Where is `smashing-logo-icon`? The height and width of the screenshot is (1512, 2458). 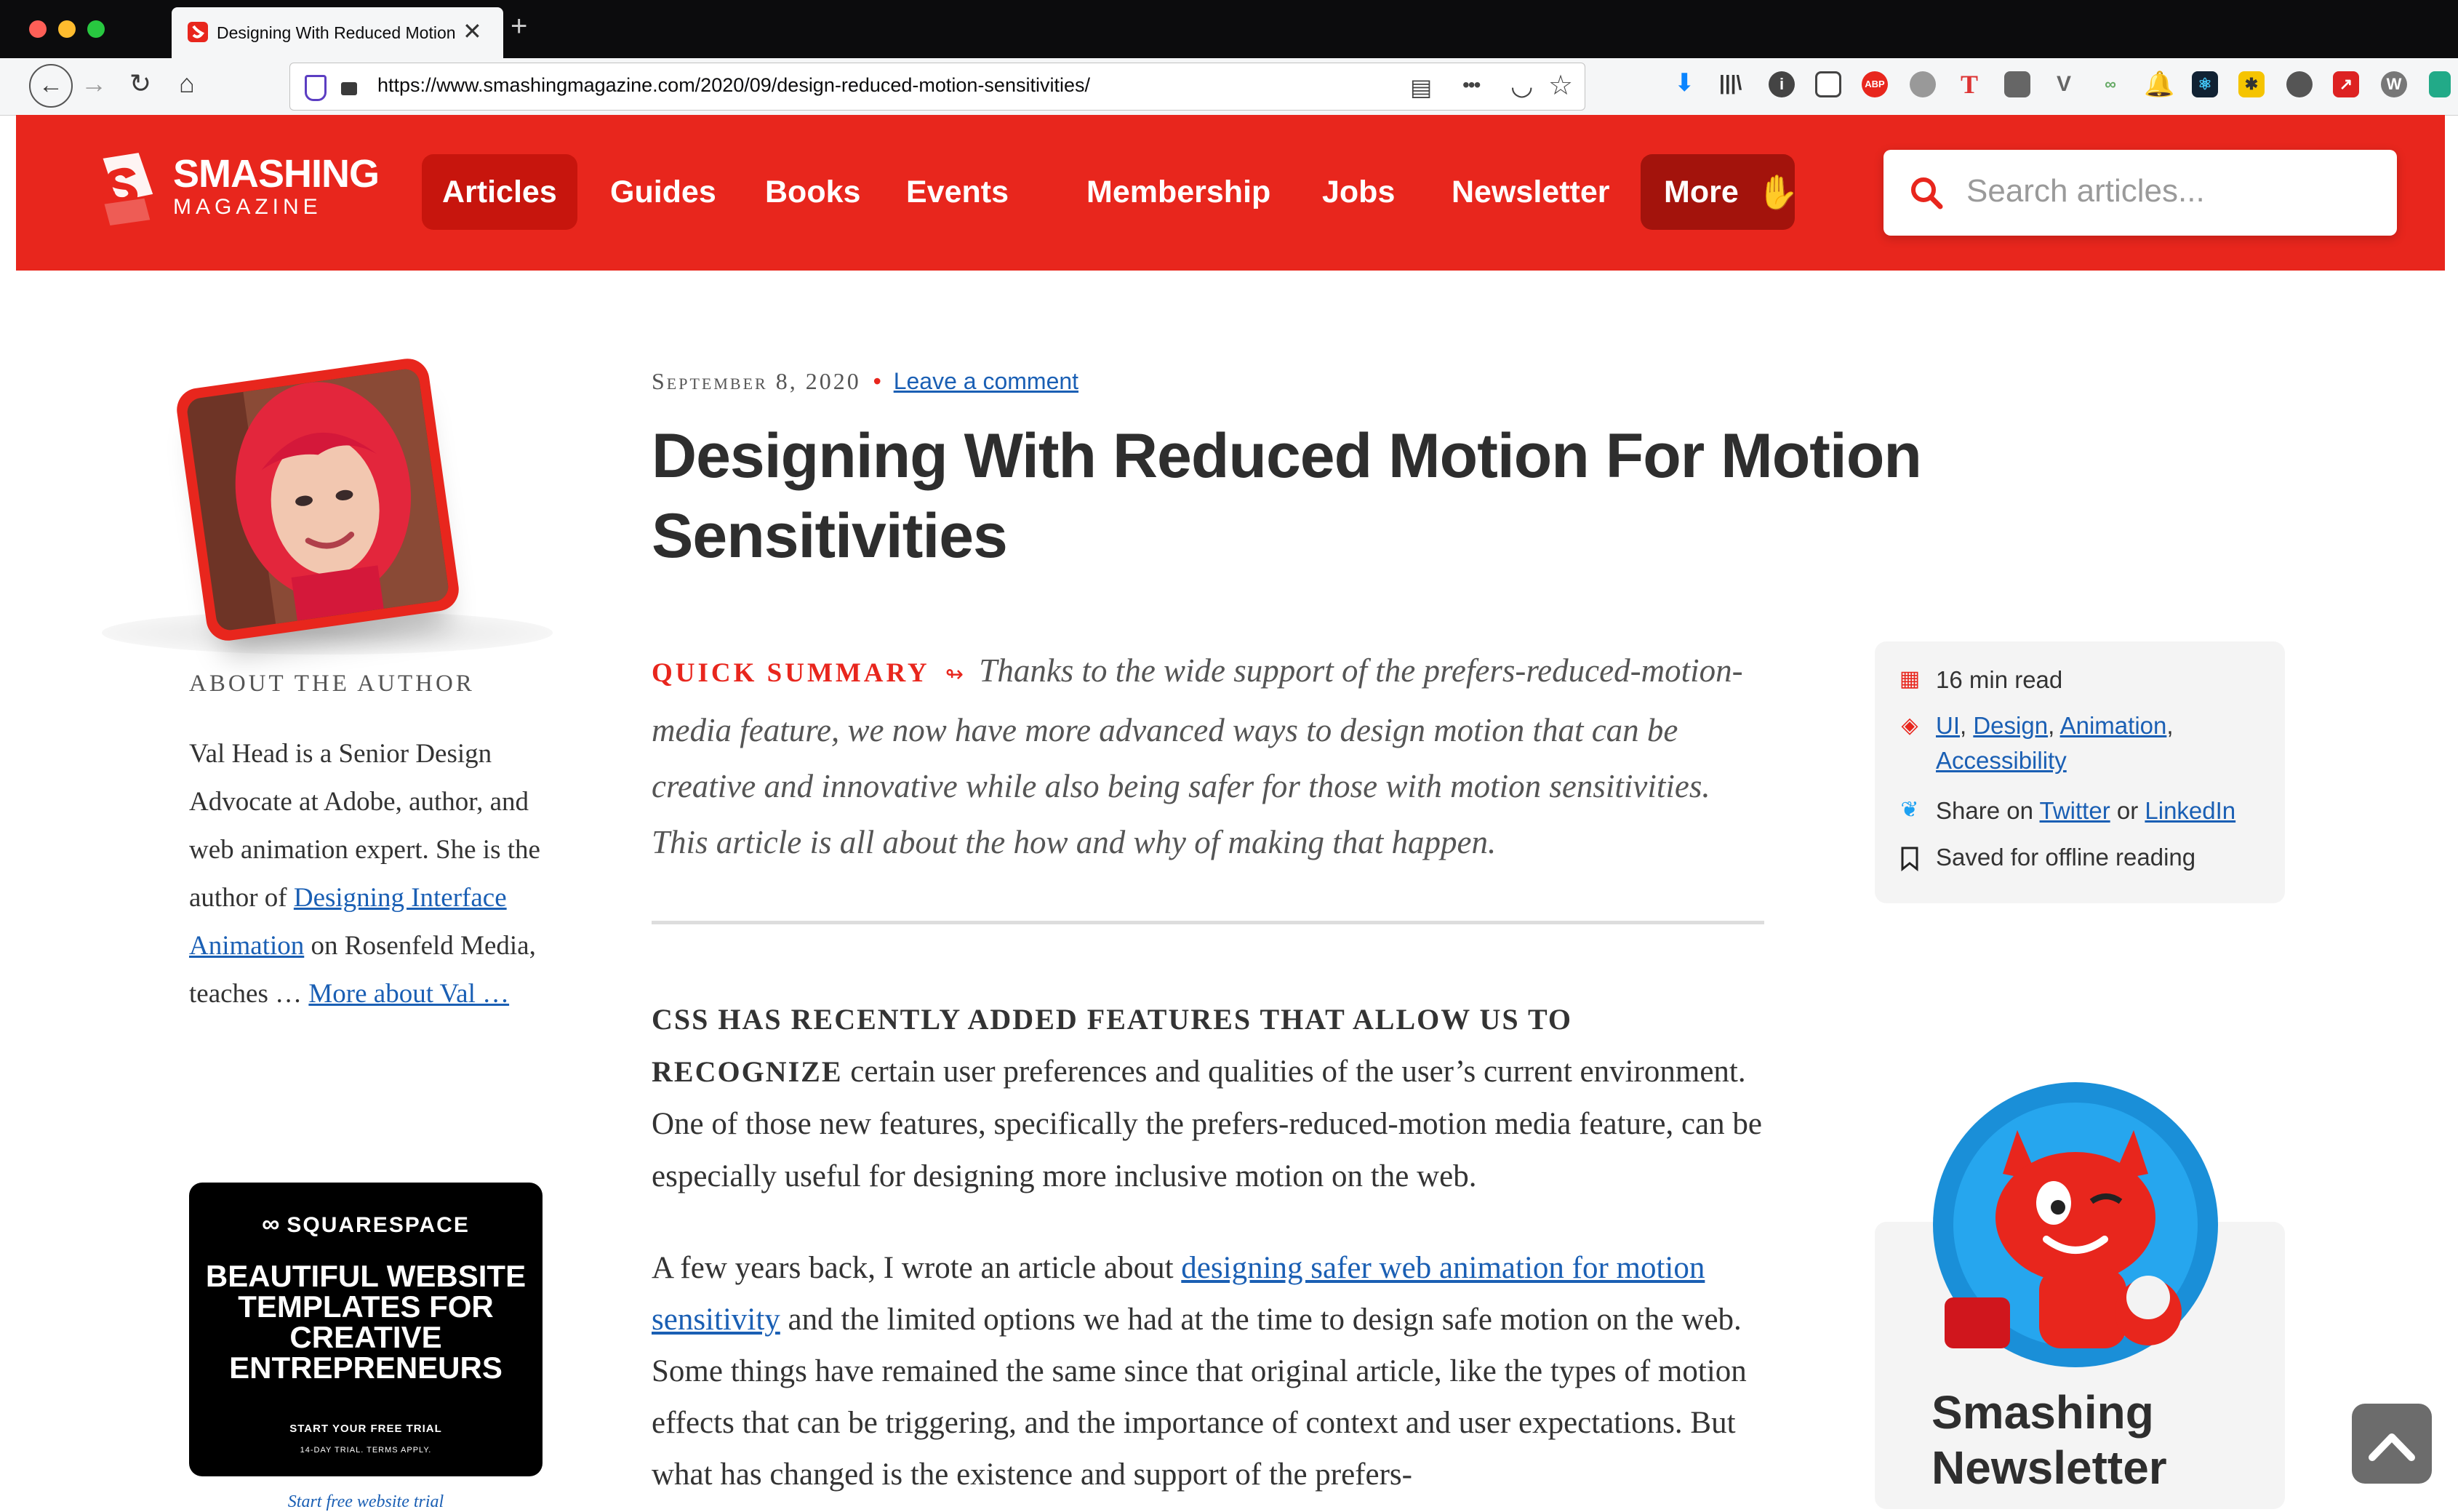
smashing-logo-icon is located at coordinates (124, 191).